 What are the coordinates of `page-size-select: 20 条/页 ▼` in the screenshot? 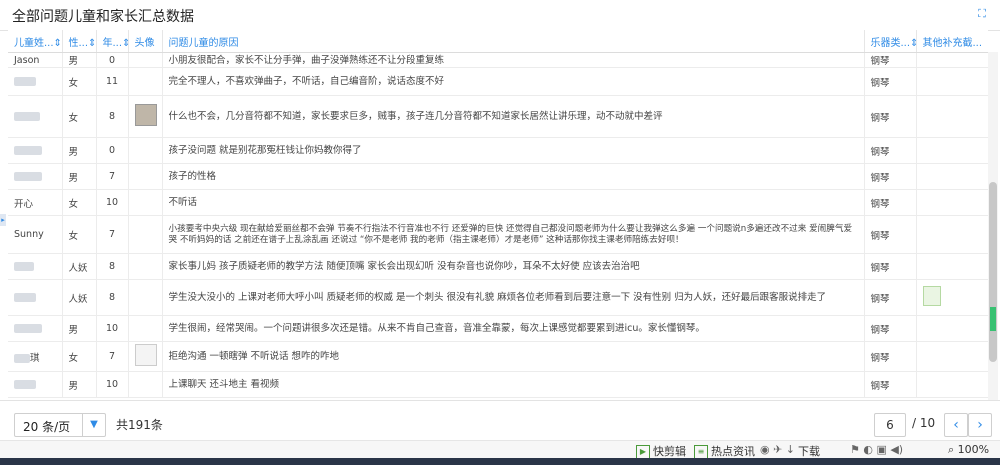 It's located at (60, 425).